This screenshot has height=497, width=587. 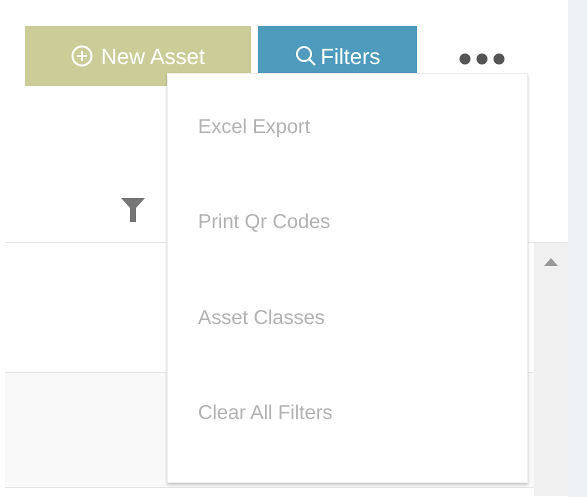 What do you see at coordinates (138, 56) in the screenshot?
I see `new-asset-button: New Asset` at bounding box center [138, 56].